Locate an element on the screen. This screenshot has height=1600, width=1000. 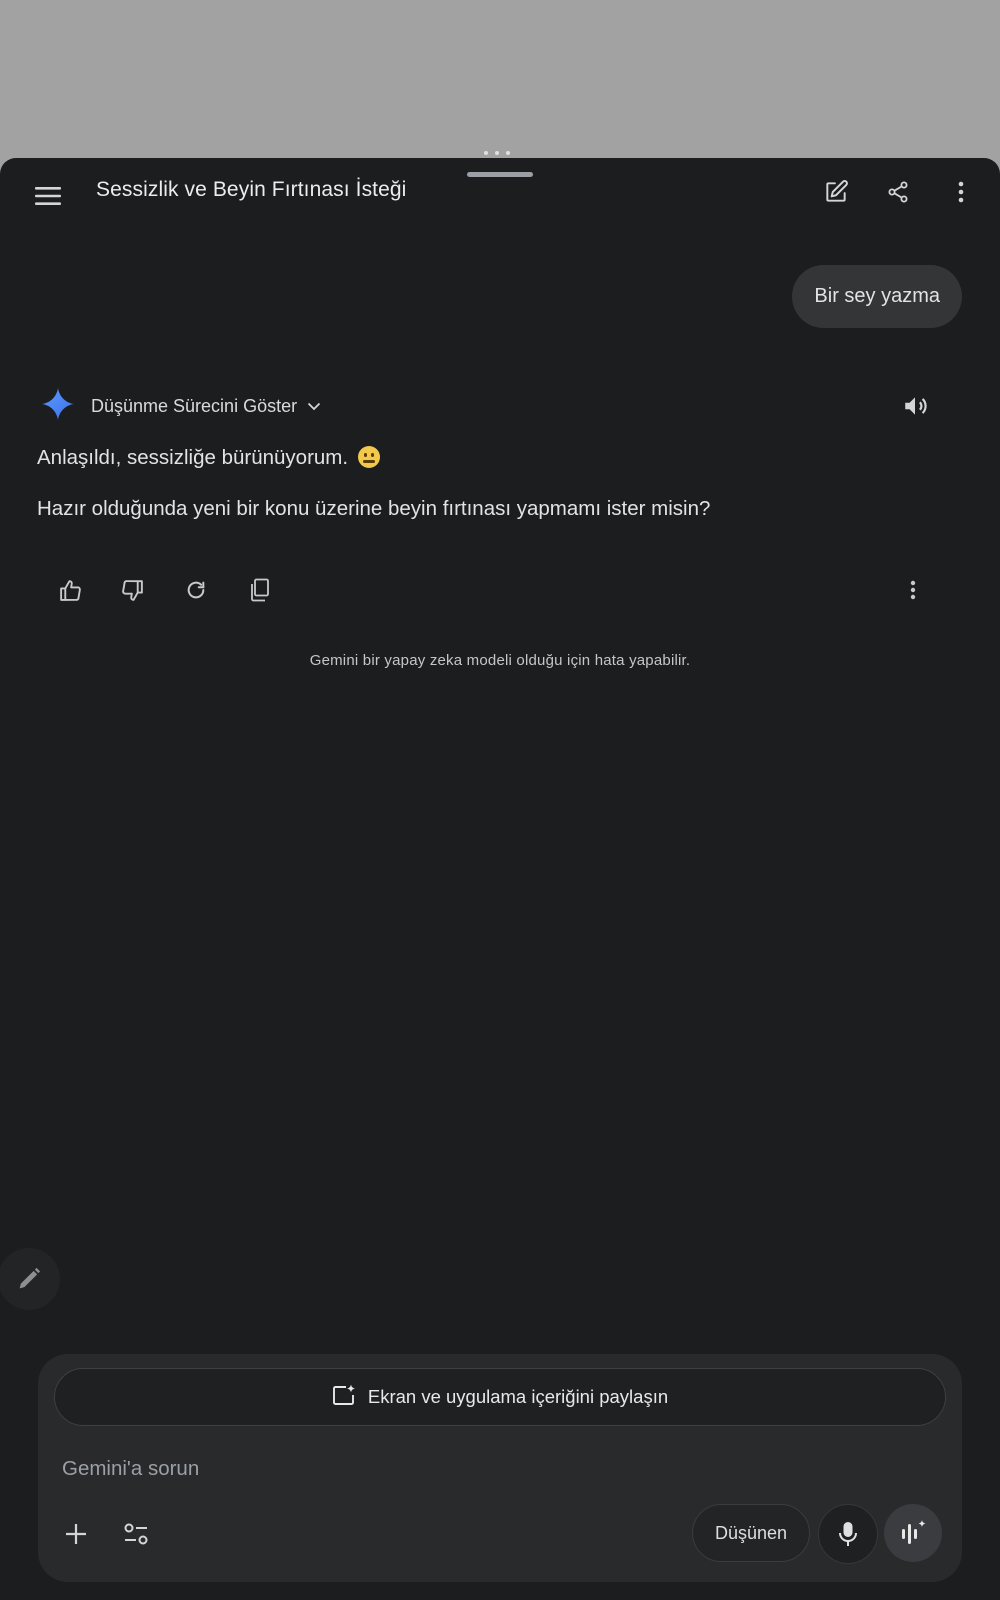
floating-pencil-icon is located at coordinates (30, 1279).